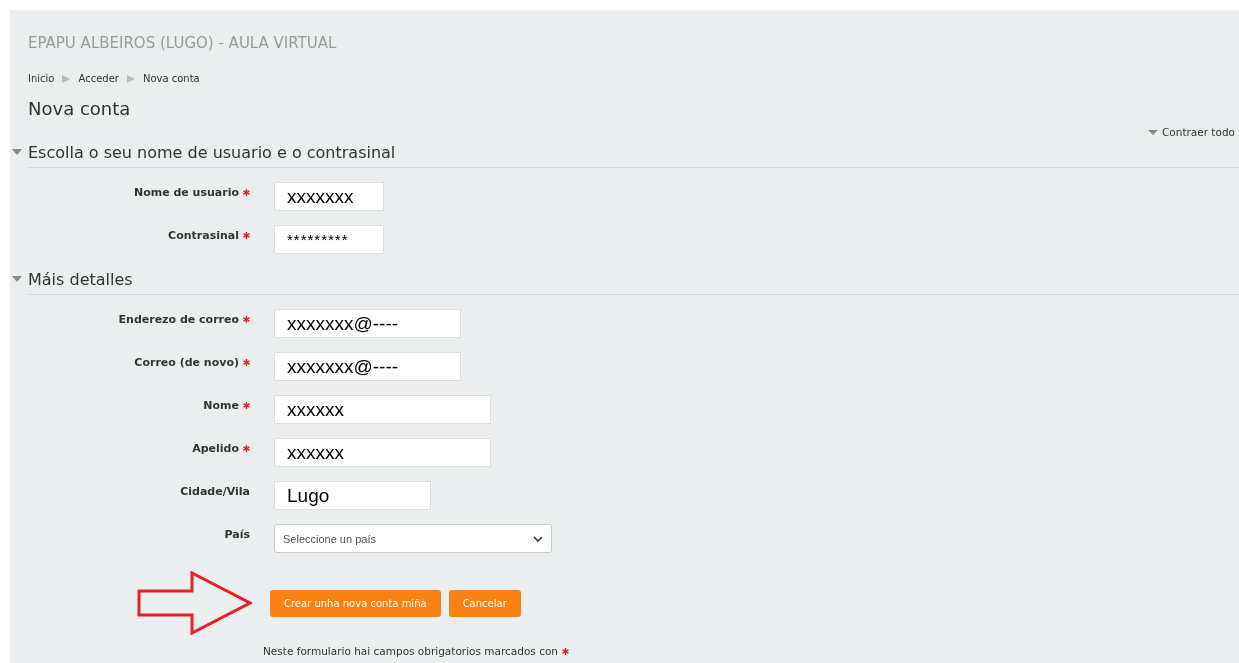 The width and height of the screenshot is (1239, 663). Describe the element at coordinates (203, 235) in the screenshot. I see `field-label: Contrasinal` at that location.